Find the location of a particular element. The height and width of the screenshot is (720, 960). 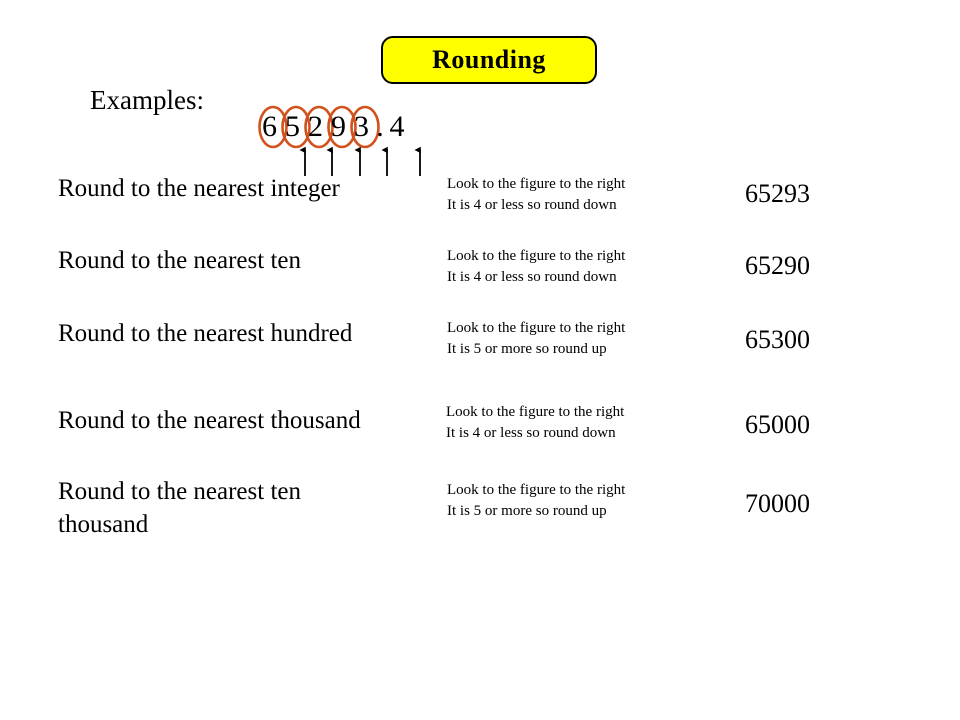

row-result: 65000 is located at coordinates (777, 424).